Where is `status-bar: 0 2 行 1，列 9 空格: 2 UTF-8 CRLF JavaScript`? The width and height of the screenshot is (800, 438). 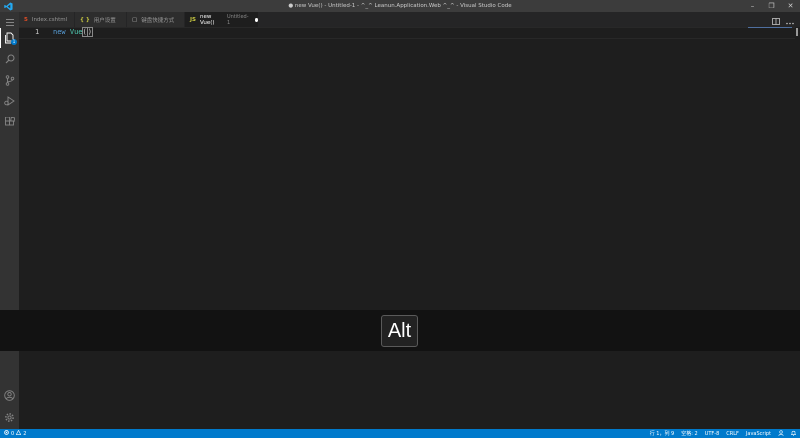
status-bar: 0 2 行 1，列 9 空格: 2 UTF-8 CRLF JavaScript is located at coordinates (400, 433).